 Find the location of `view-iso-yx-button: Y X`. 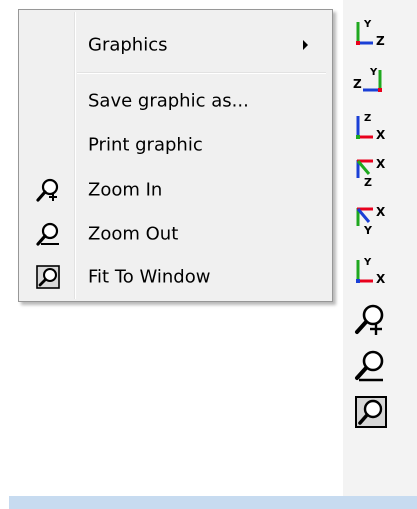

view-iso-yx-button: Y X is located at coordinates (371, 220).